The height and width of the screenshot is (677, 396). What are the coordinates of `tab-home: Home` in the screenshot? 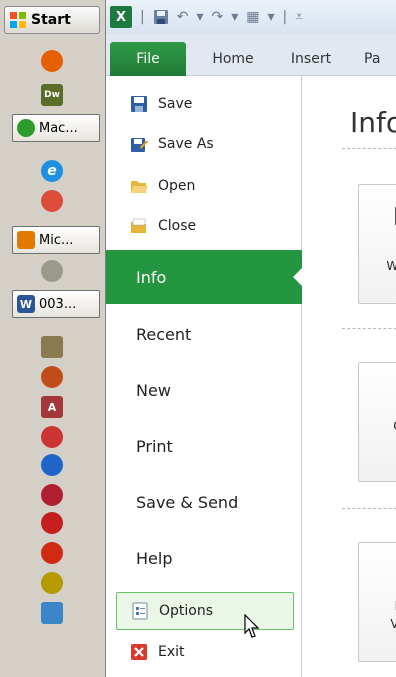 It's located at (233, 59).